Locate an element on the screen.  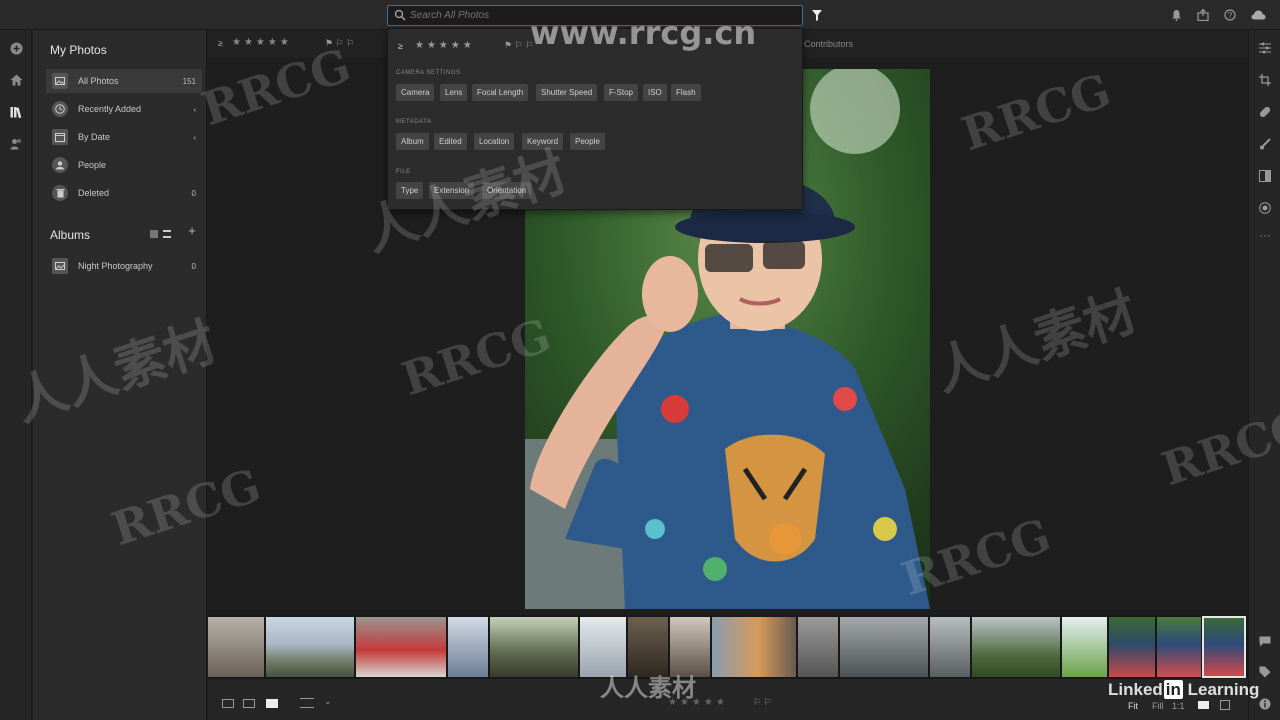
photo-flags: ⚐ ⚐ is located at coordinates (762, 702).